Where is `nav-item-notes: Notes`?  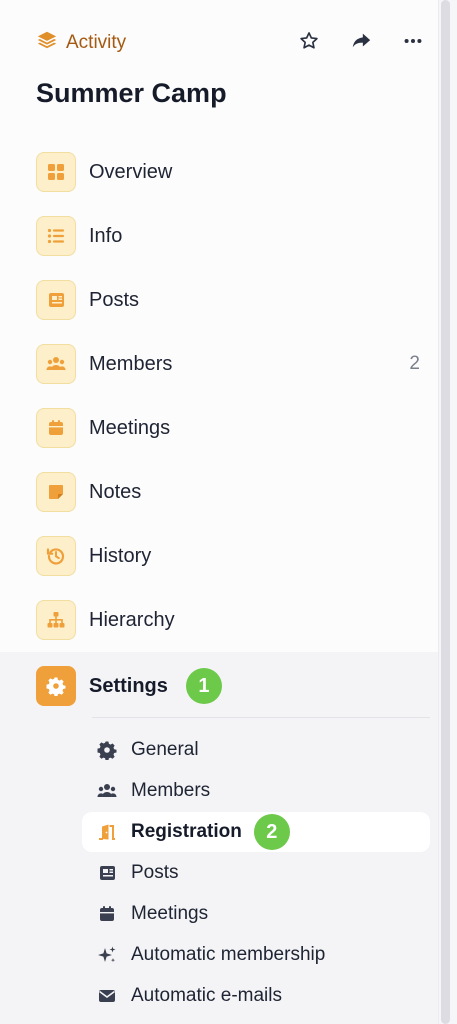 nav-item-notes: Notes is located at coordinates (232, 492).